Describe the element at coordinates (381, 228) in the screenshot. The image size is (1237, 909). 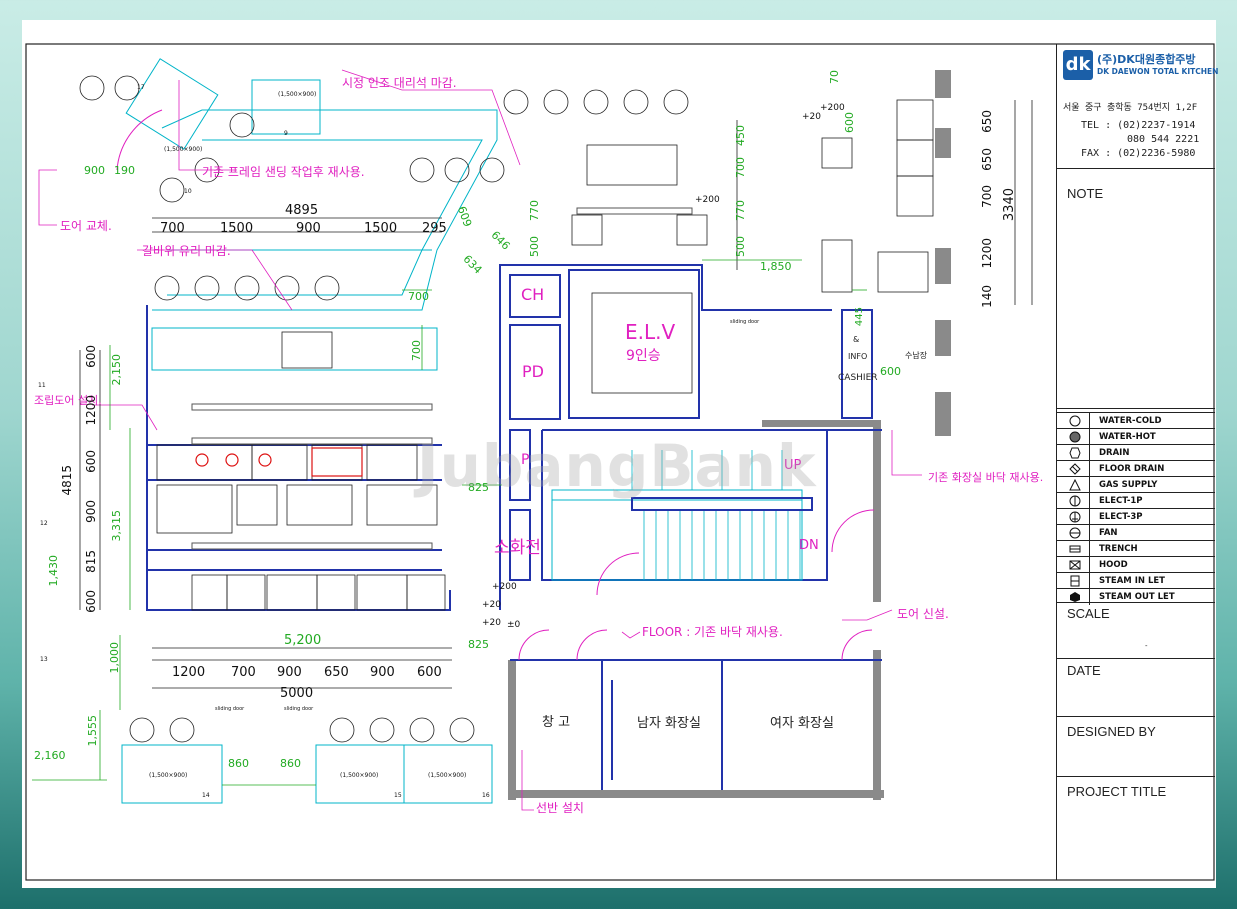
I see `dim-top-3: 1500` at that location.